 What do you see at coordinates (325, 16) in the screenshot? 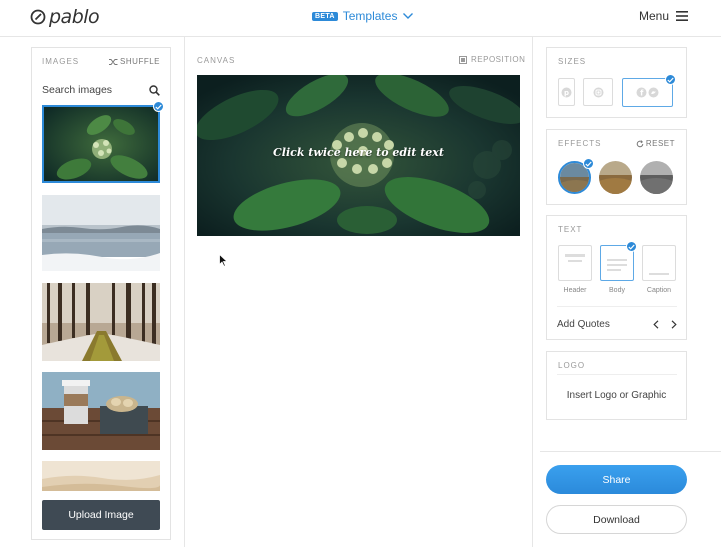
I see `beta-badge: BETA` at bounding box center [325, 16].